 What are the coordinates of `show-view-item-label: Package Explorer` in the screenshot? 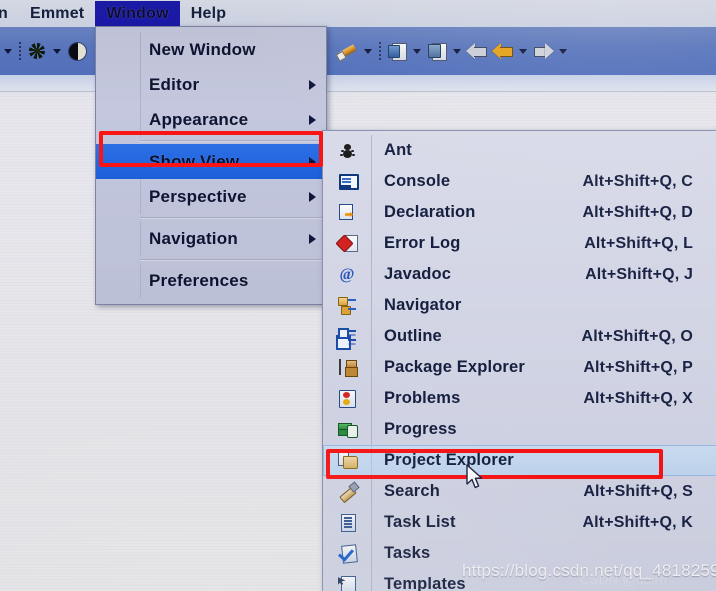 It's located at (454, 367).